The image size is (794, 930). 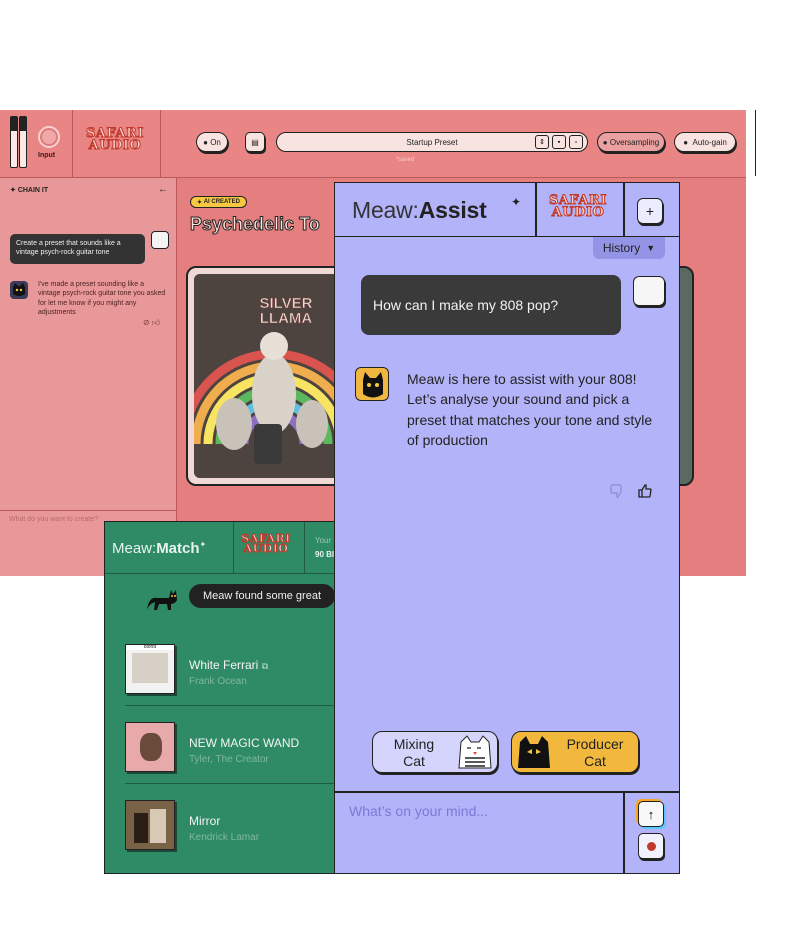 What do you see at coordinates (507, 210) in the screenshot?
I see `assist-header: Meaw:Assist ✦ SAFARI AUDIO +` at bounding box center [507, 210].